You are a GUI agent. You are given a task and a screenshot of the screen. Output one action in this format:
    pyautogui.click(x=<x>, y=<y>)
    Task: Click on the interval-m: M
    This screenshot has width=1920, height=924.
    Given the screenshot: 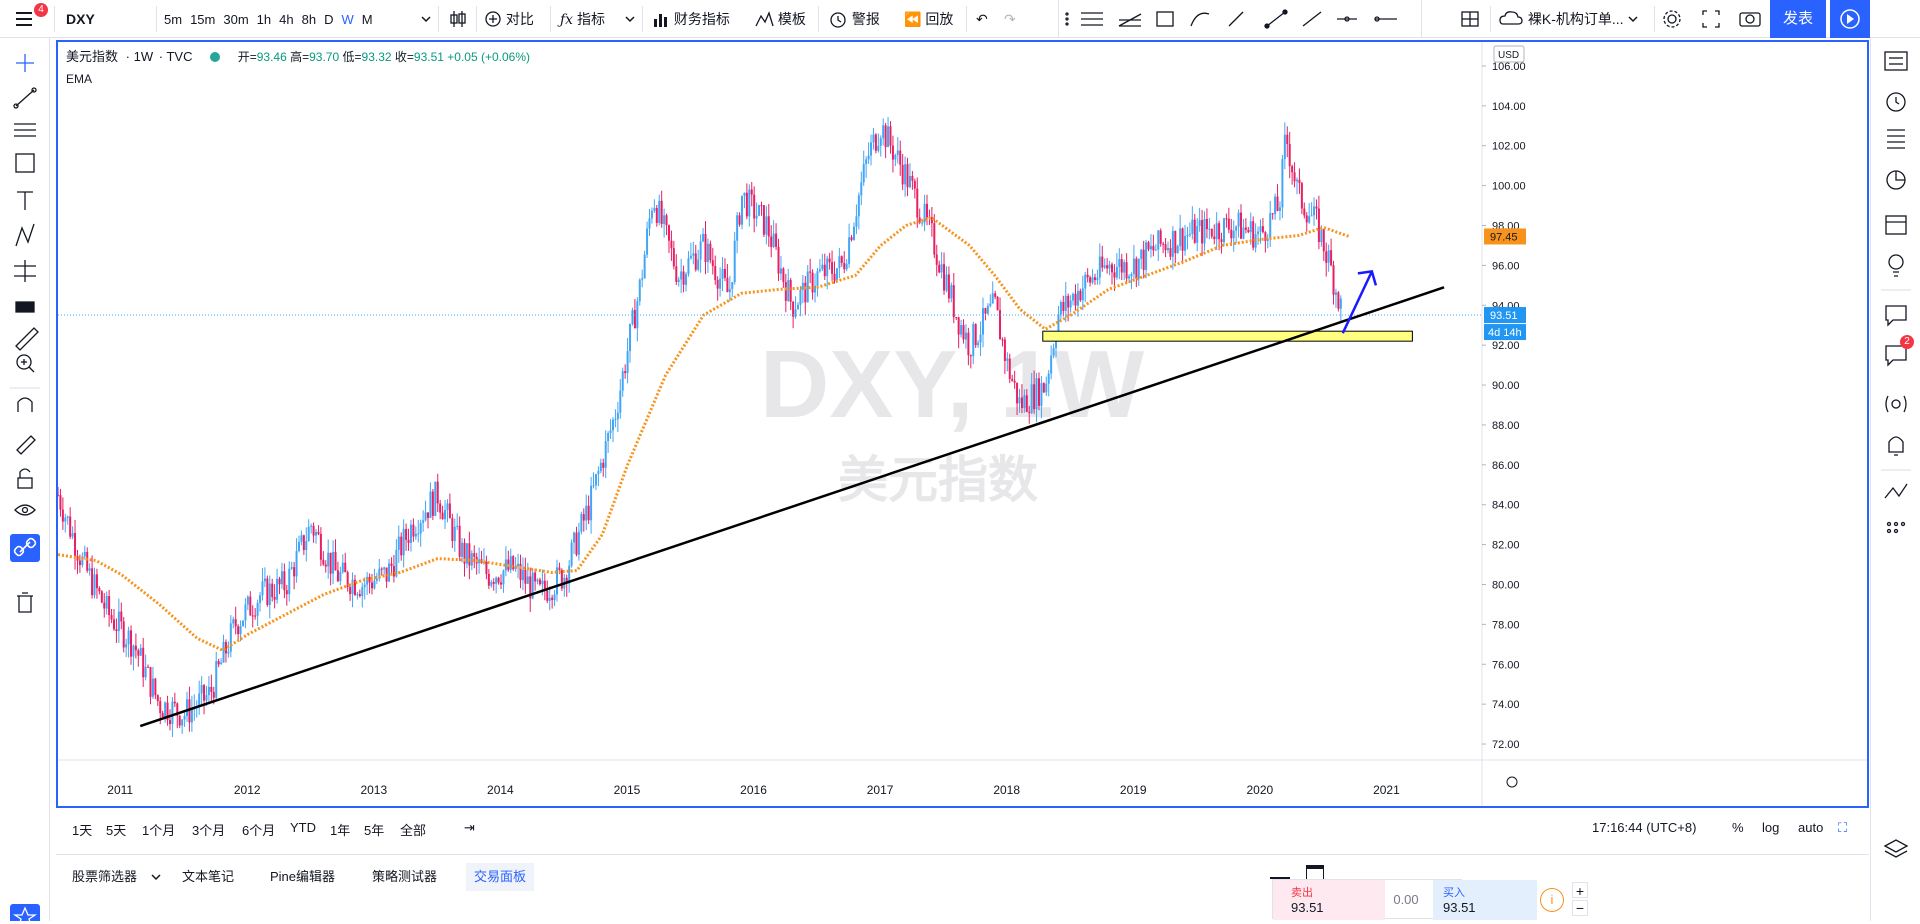 What is the action you would take?
    pyautogui.click(x=367, y=20)
    